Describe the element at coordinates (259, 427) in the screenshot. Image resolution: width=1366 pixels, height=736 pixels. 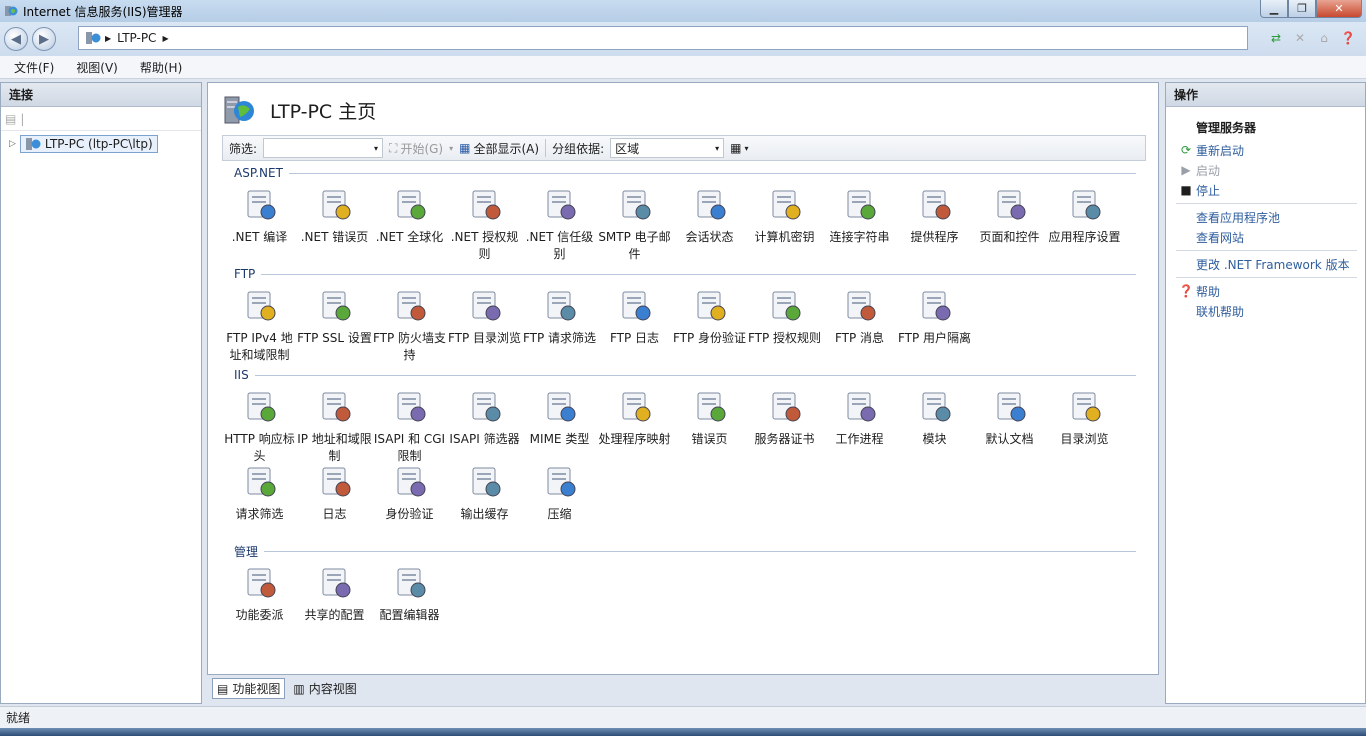
I see `feature-tile: HTTP 响应标头` at that location.